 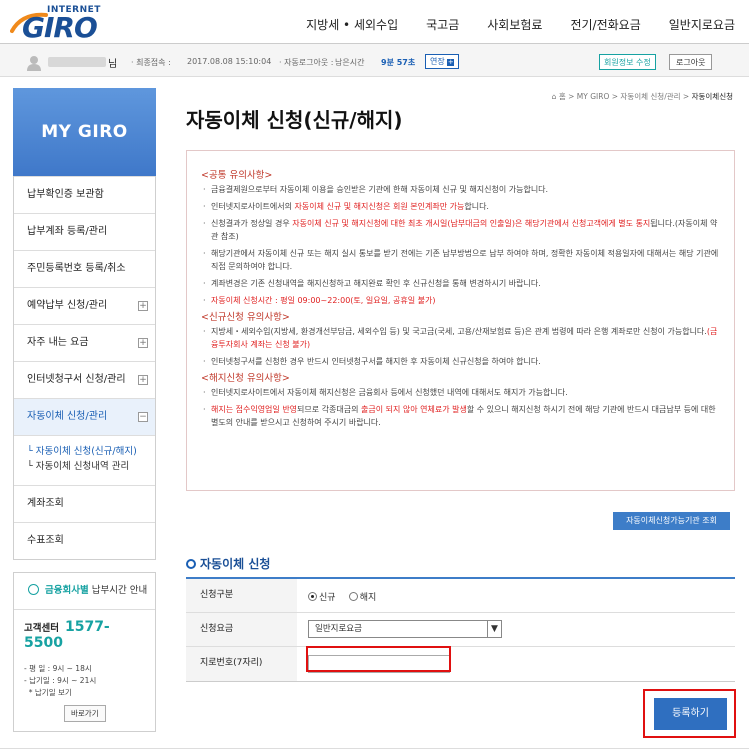 What do you see at coordinates (460, 664) in the screenshot?
I see `form-row-giro: 지로번호(7자리)` at bounding box center [460, 664].